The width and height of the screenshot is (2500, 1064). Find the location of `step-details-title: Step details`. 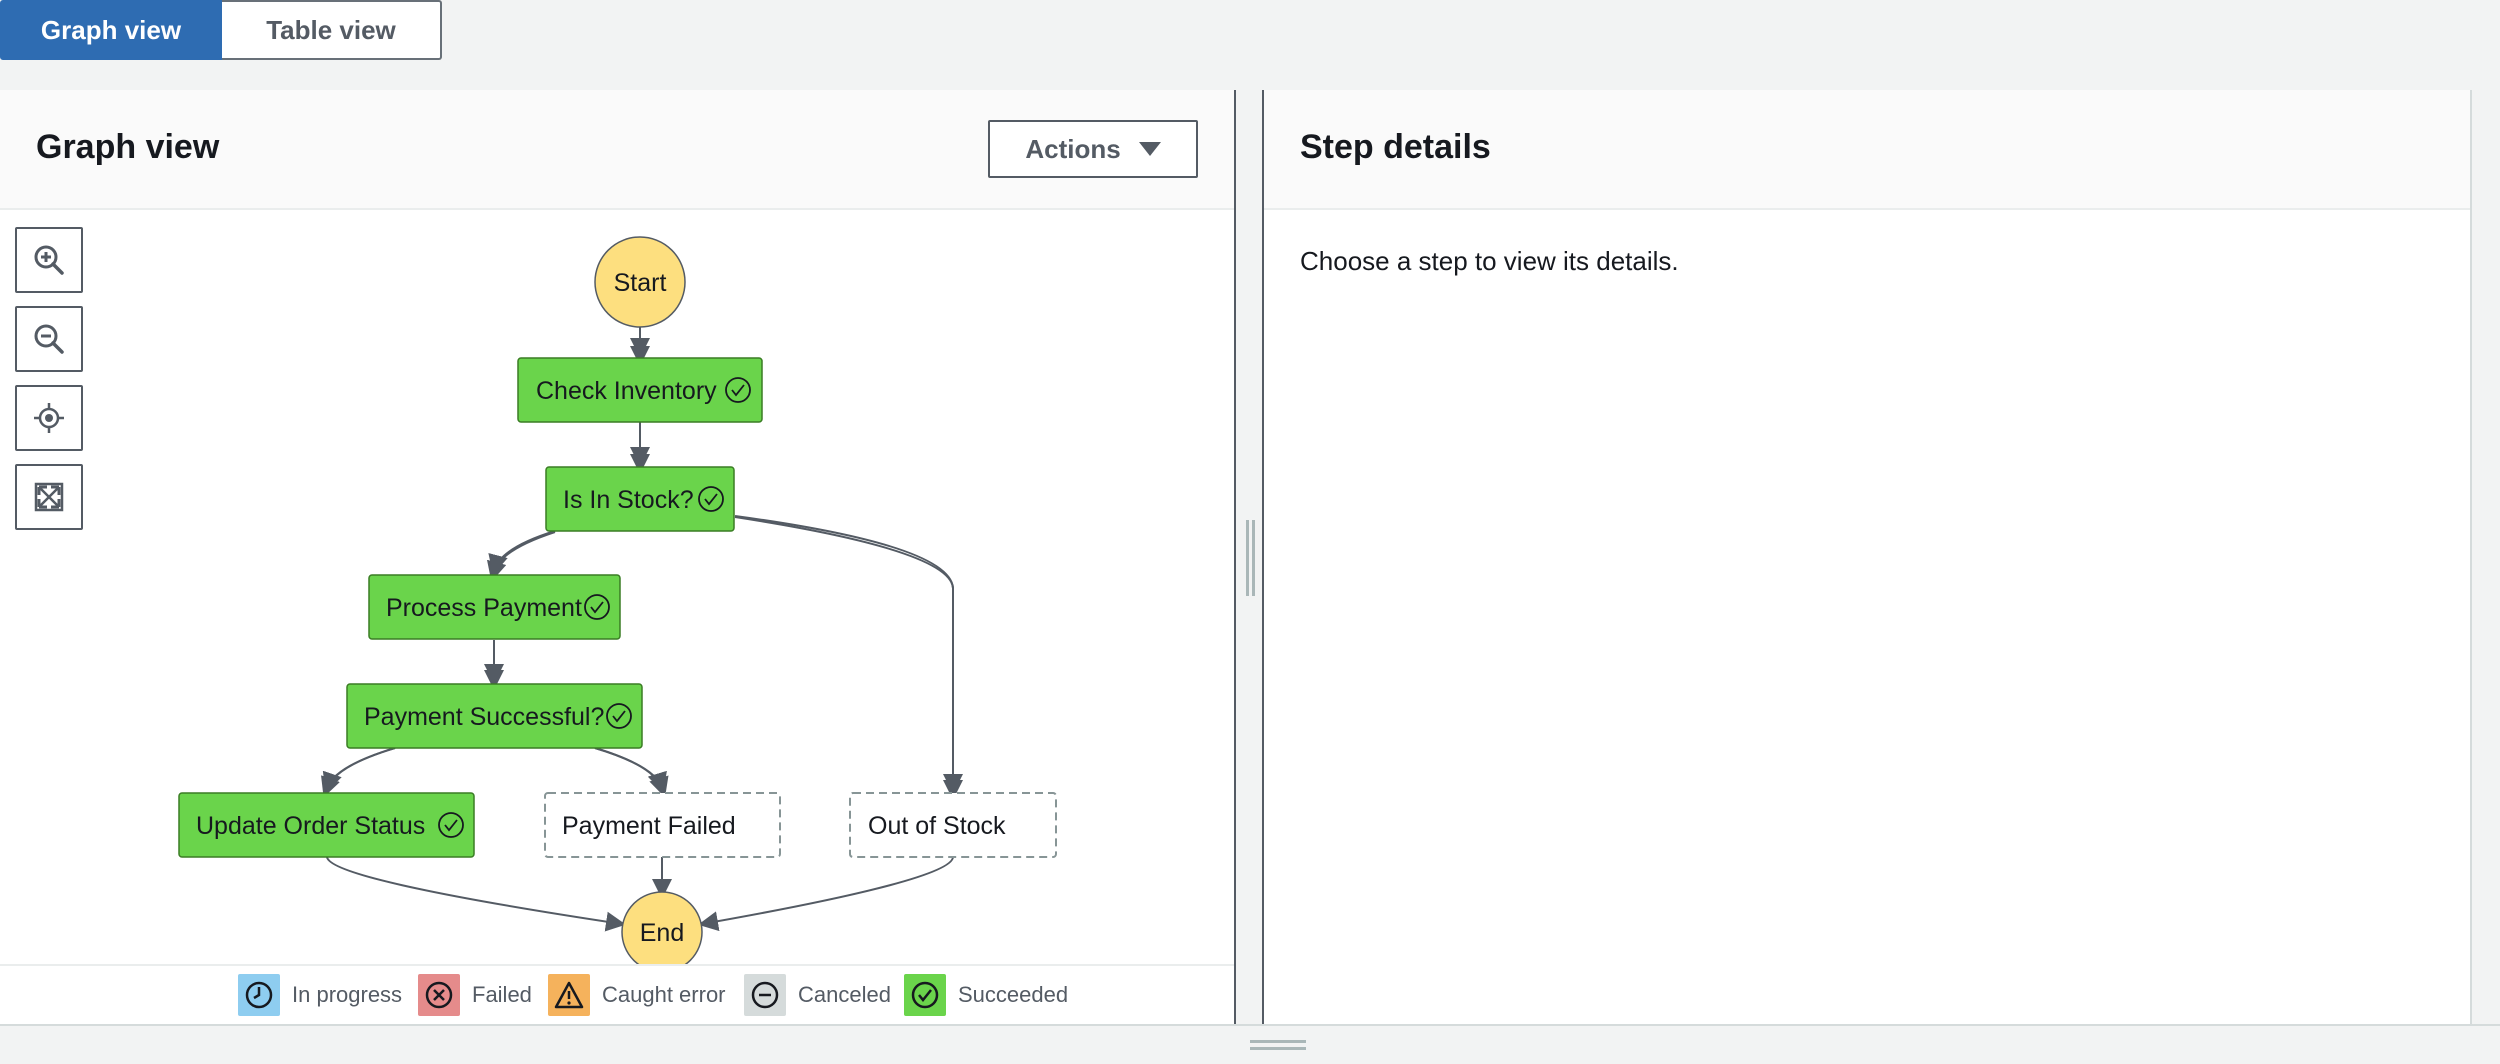

step-details-title: Step details is located at coordinates (1395, 147).